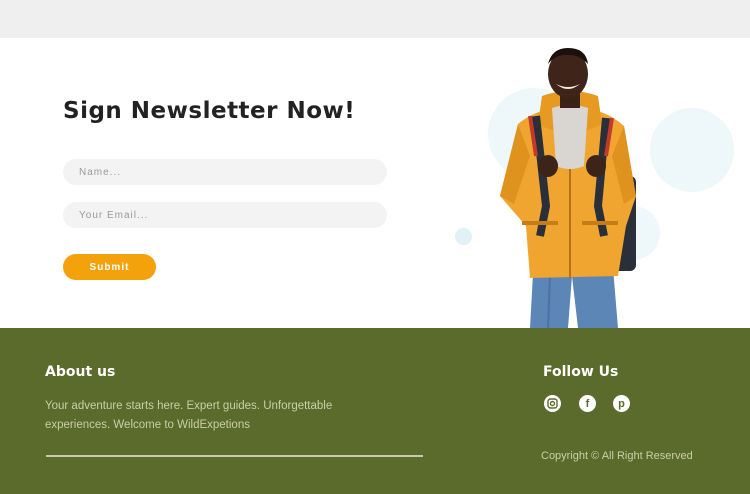 This screenshot has width=750, height=494. Describe the element at coordinates (552, 403) in the screenshot. I see `instagram-icon` at that location.